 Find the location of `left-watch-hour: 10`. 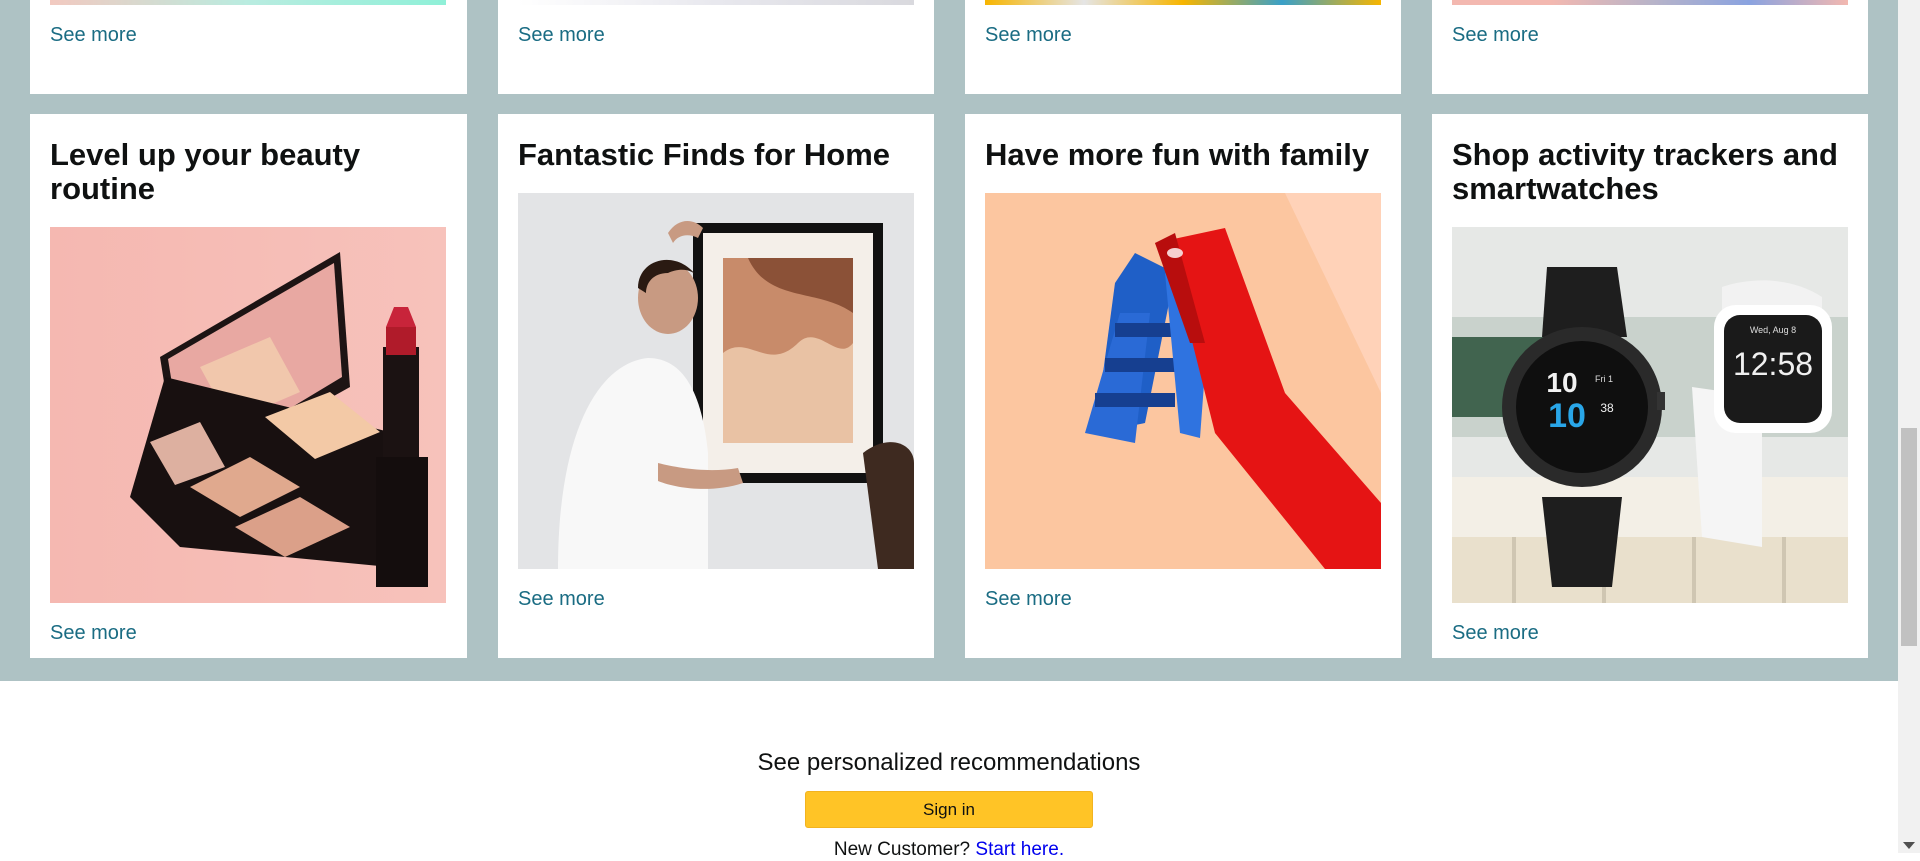

left-watch-hour: 10 is located at coordinates (1561, 382).